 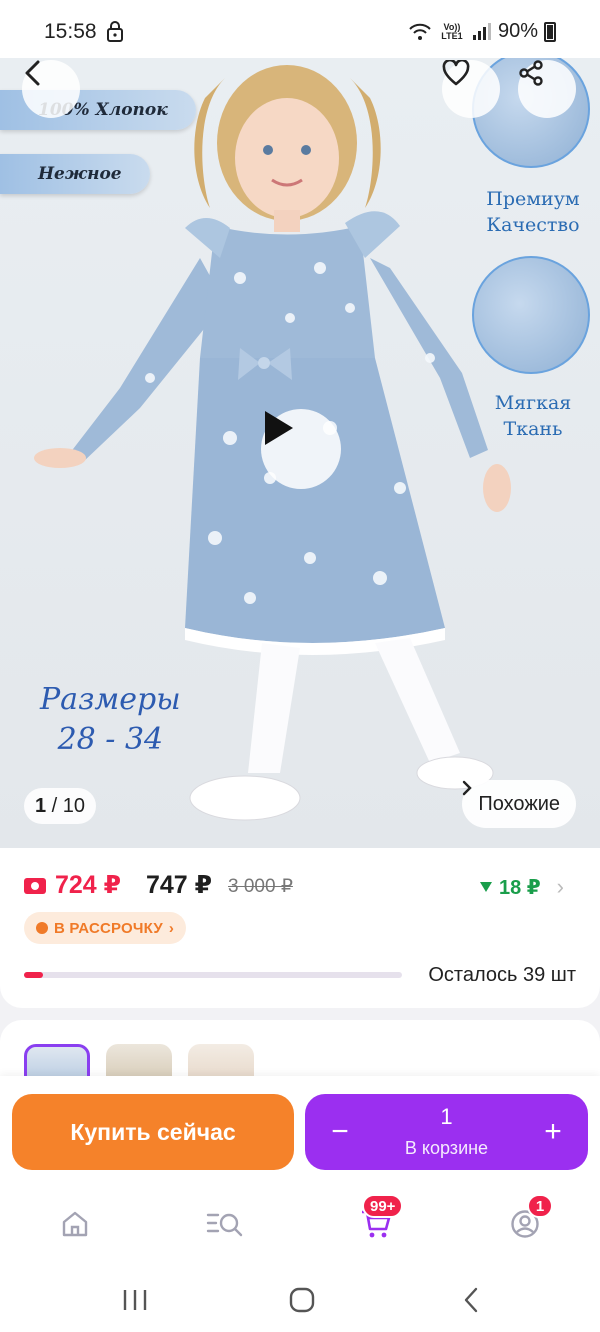 I want to click on recent-apps-icon, so click(x=135, y=1300).